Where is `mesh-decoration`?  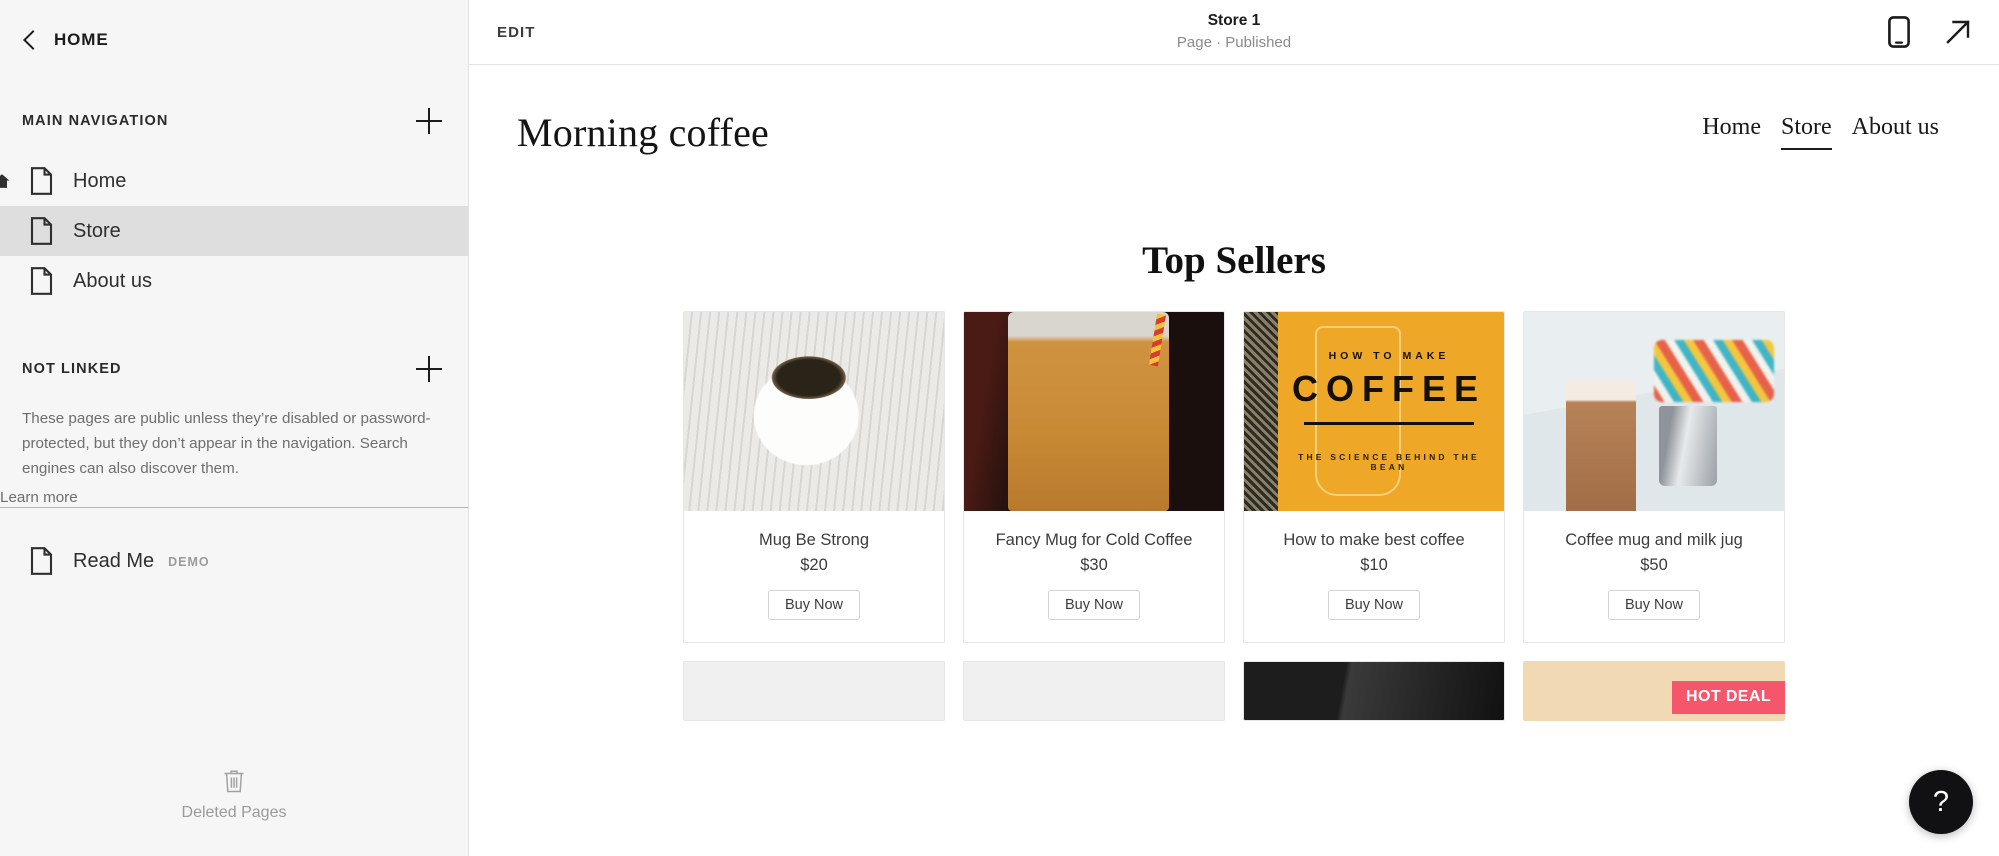 mesh-decoration is located at coordinates (1261, 411).